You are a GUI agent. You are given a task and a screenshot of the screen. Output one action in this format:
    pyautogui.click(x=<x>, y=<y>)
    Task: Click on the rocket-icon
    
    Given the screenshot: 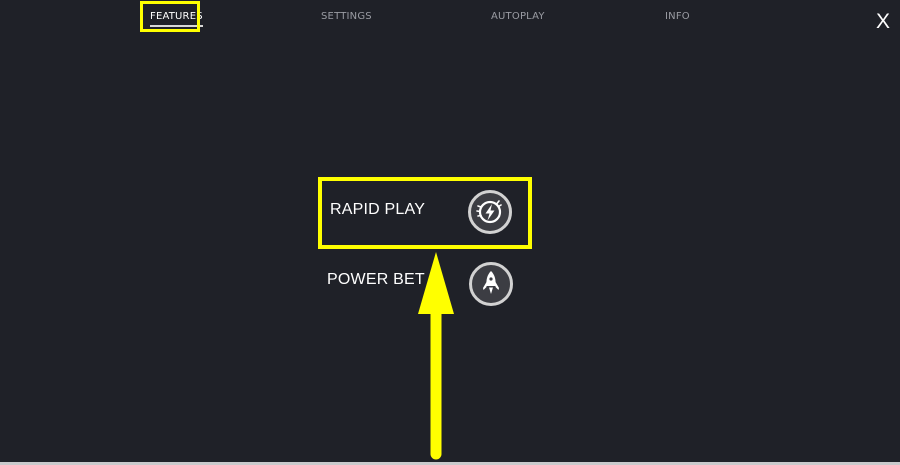 What is the action you would take?
    pyautogui.click(x=491, y=282)
    